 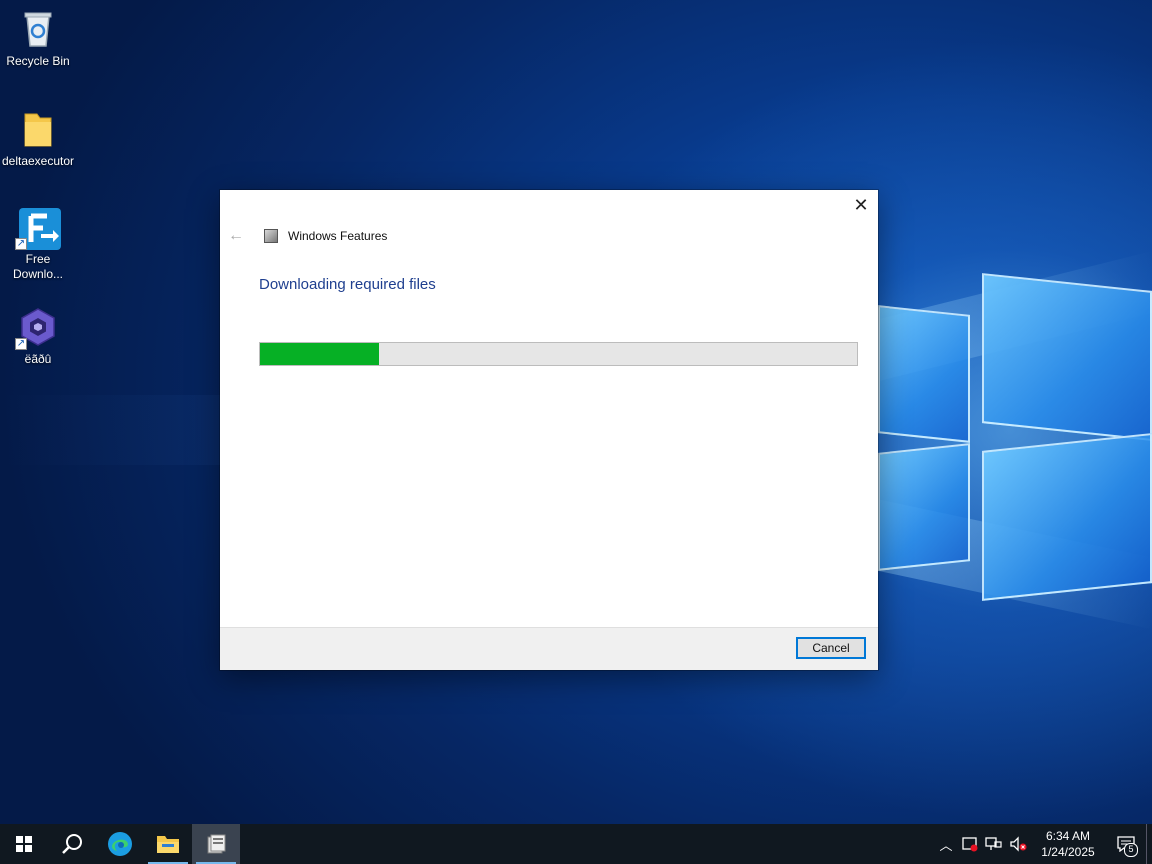 What do you see at coordinates (1068, 844) in the screenshot?
I see `clock: 6:34 AM 1/24/2025` at bounding box center [1068, 844].